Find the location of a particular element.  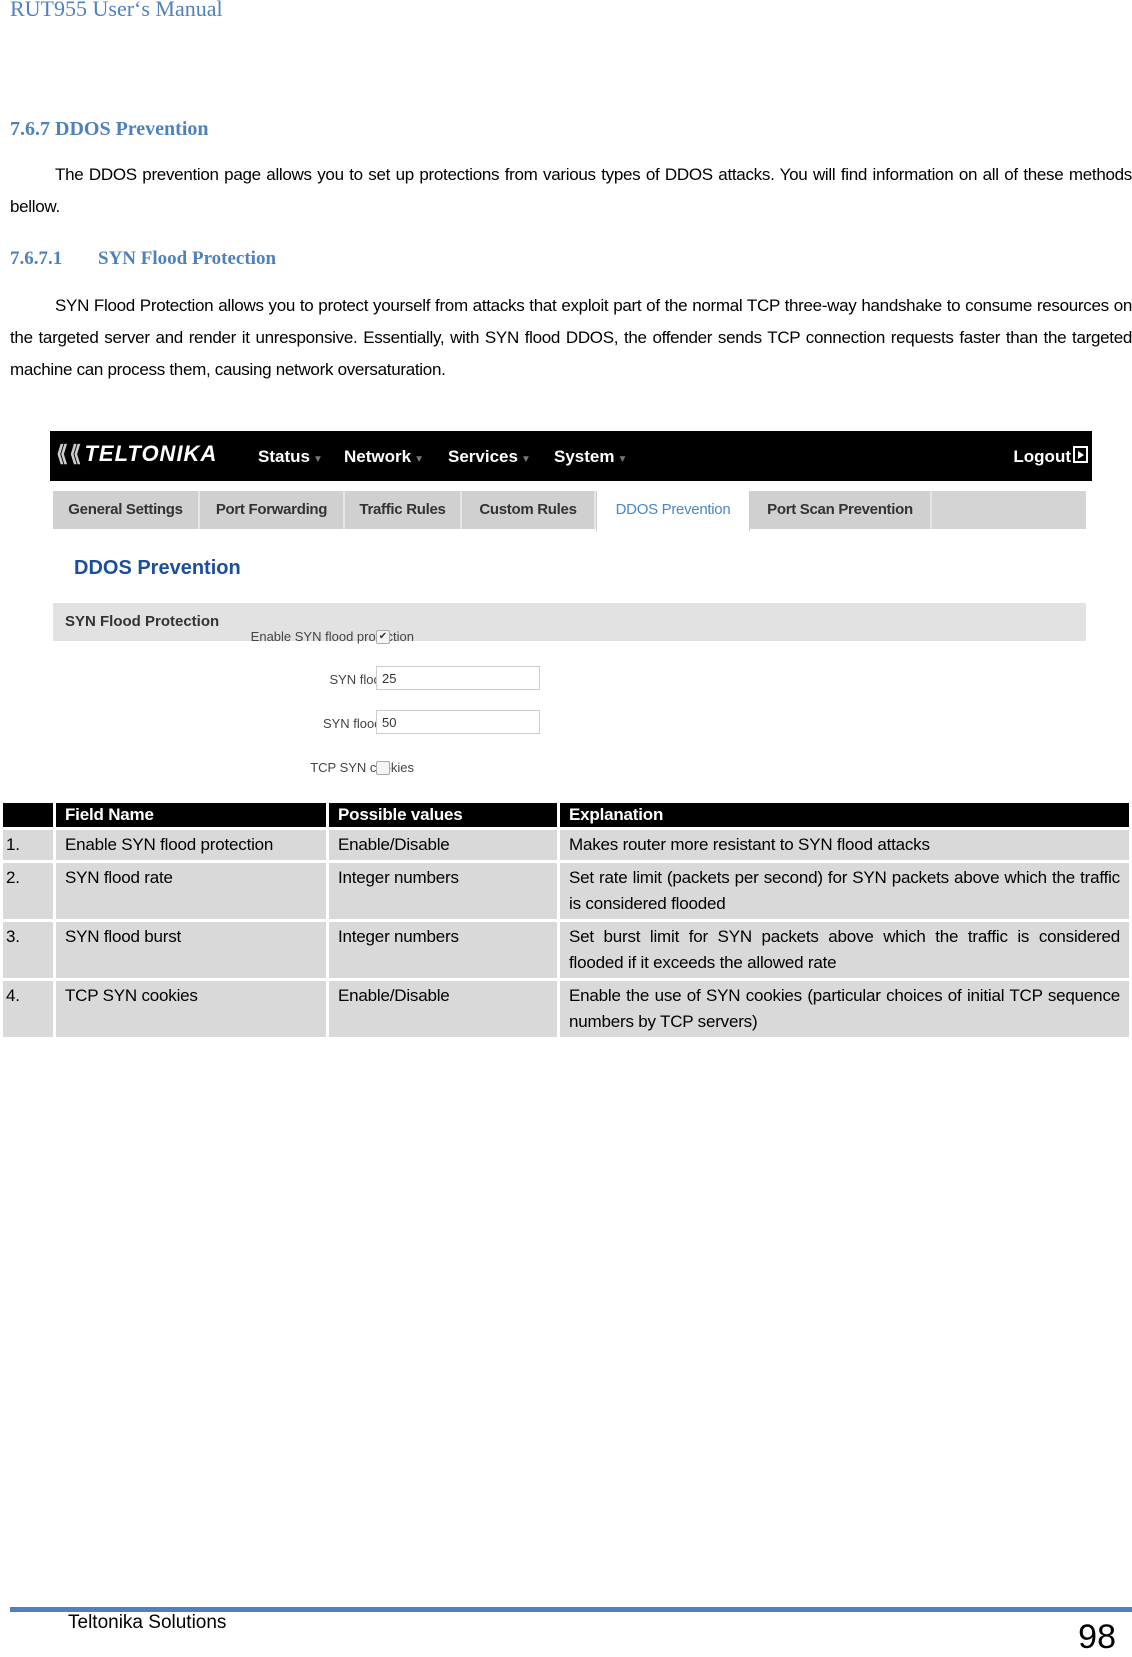

logout-button: Logout is located at coordinates (1050, 456).